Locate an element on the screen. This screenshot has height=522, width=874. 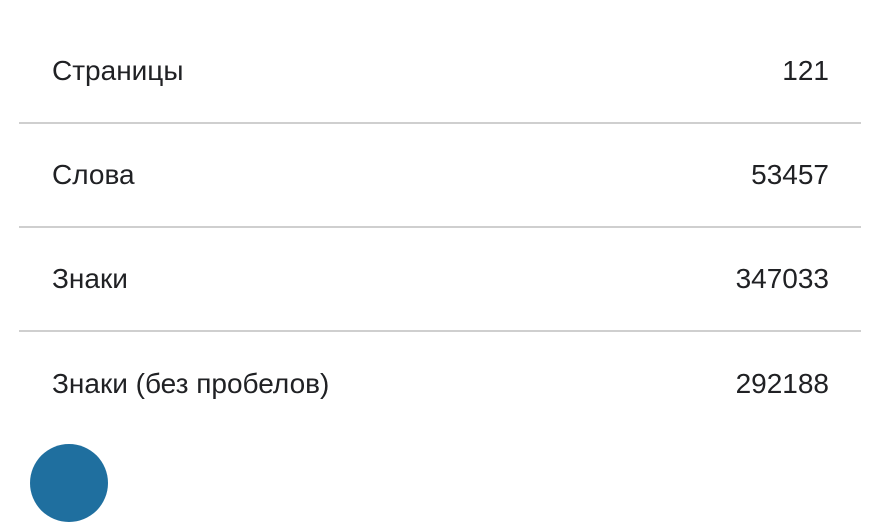
pages-value: 121 is located at coordinates (805, 70).